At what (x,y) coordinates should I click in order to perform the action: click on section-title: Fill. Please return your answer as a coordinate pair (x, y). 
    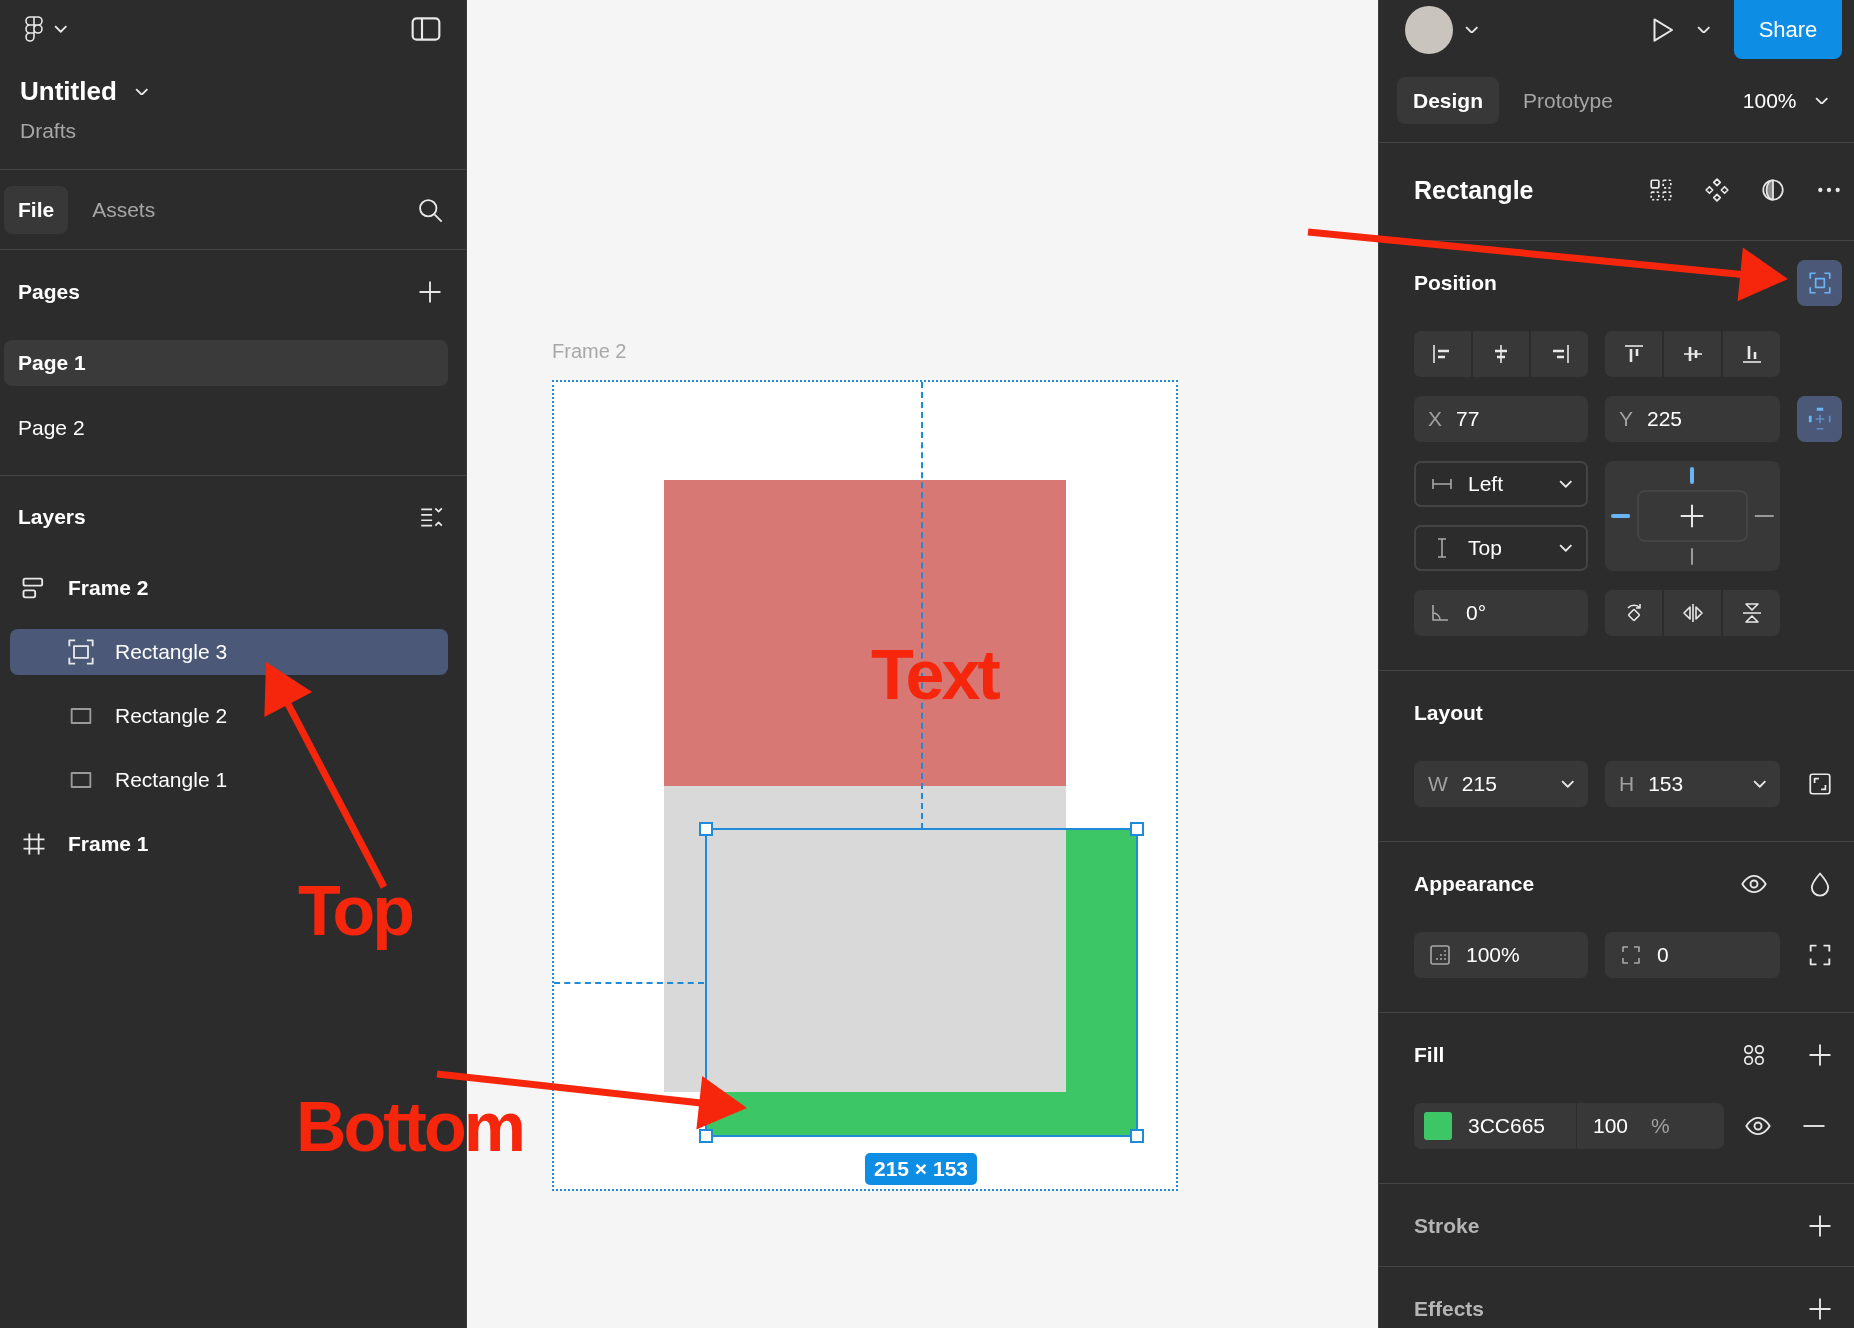
    Looking at the image, I should click on (1429, 1055).